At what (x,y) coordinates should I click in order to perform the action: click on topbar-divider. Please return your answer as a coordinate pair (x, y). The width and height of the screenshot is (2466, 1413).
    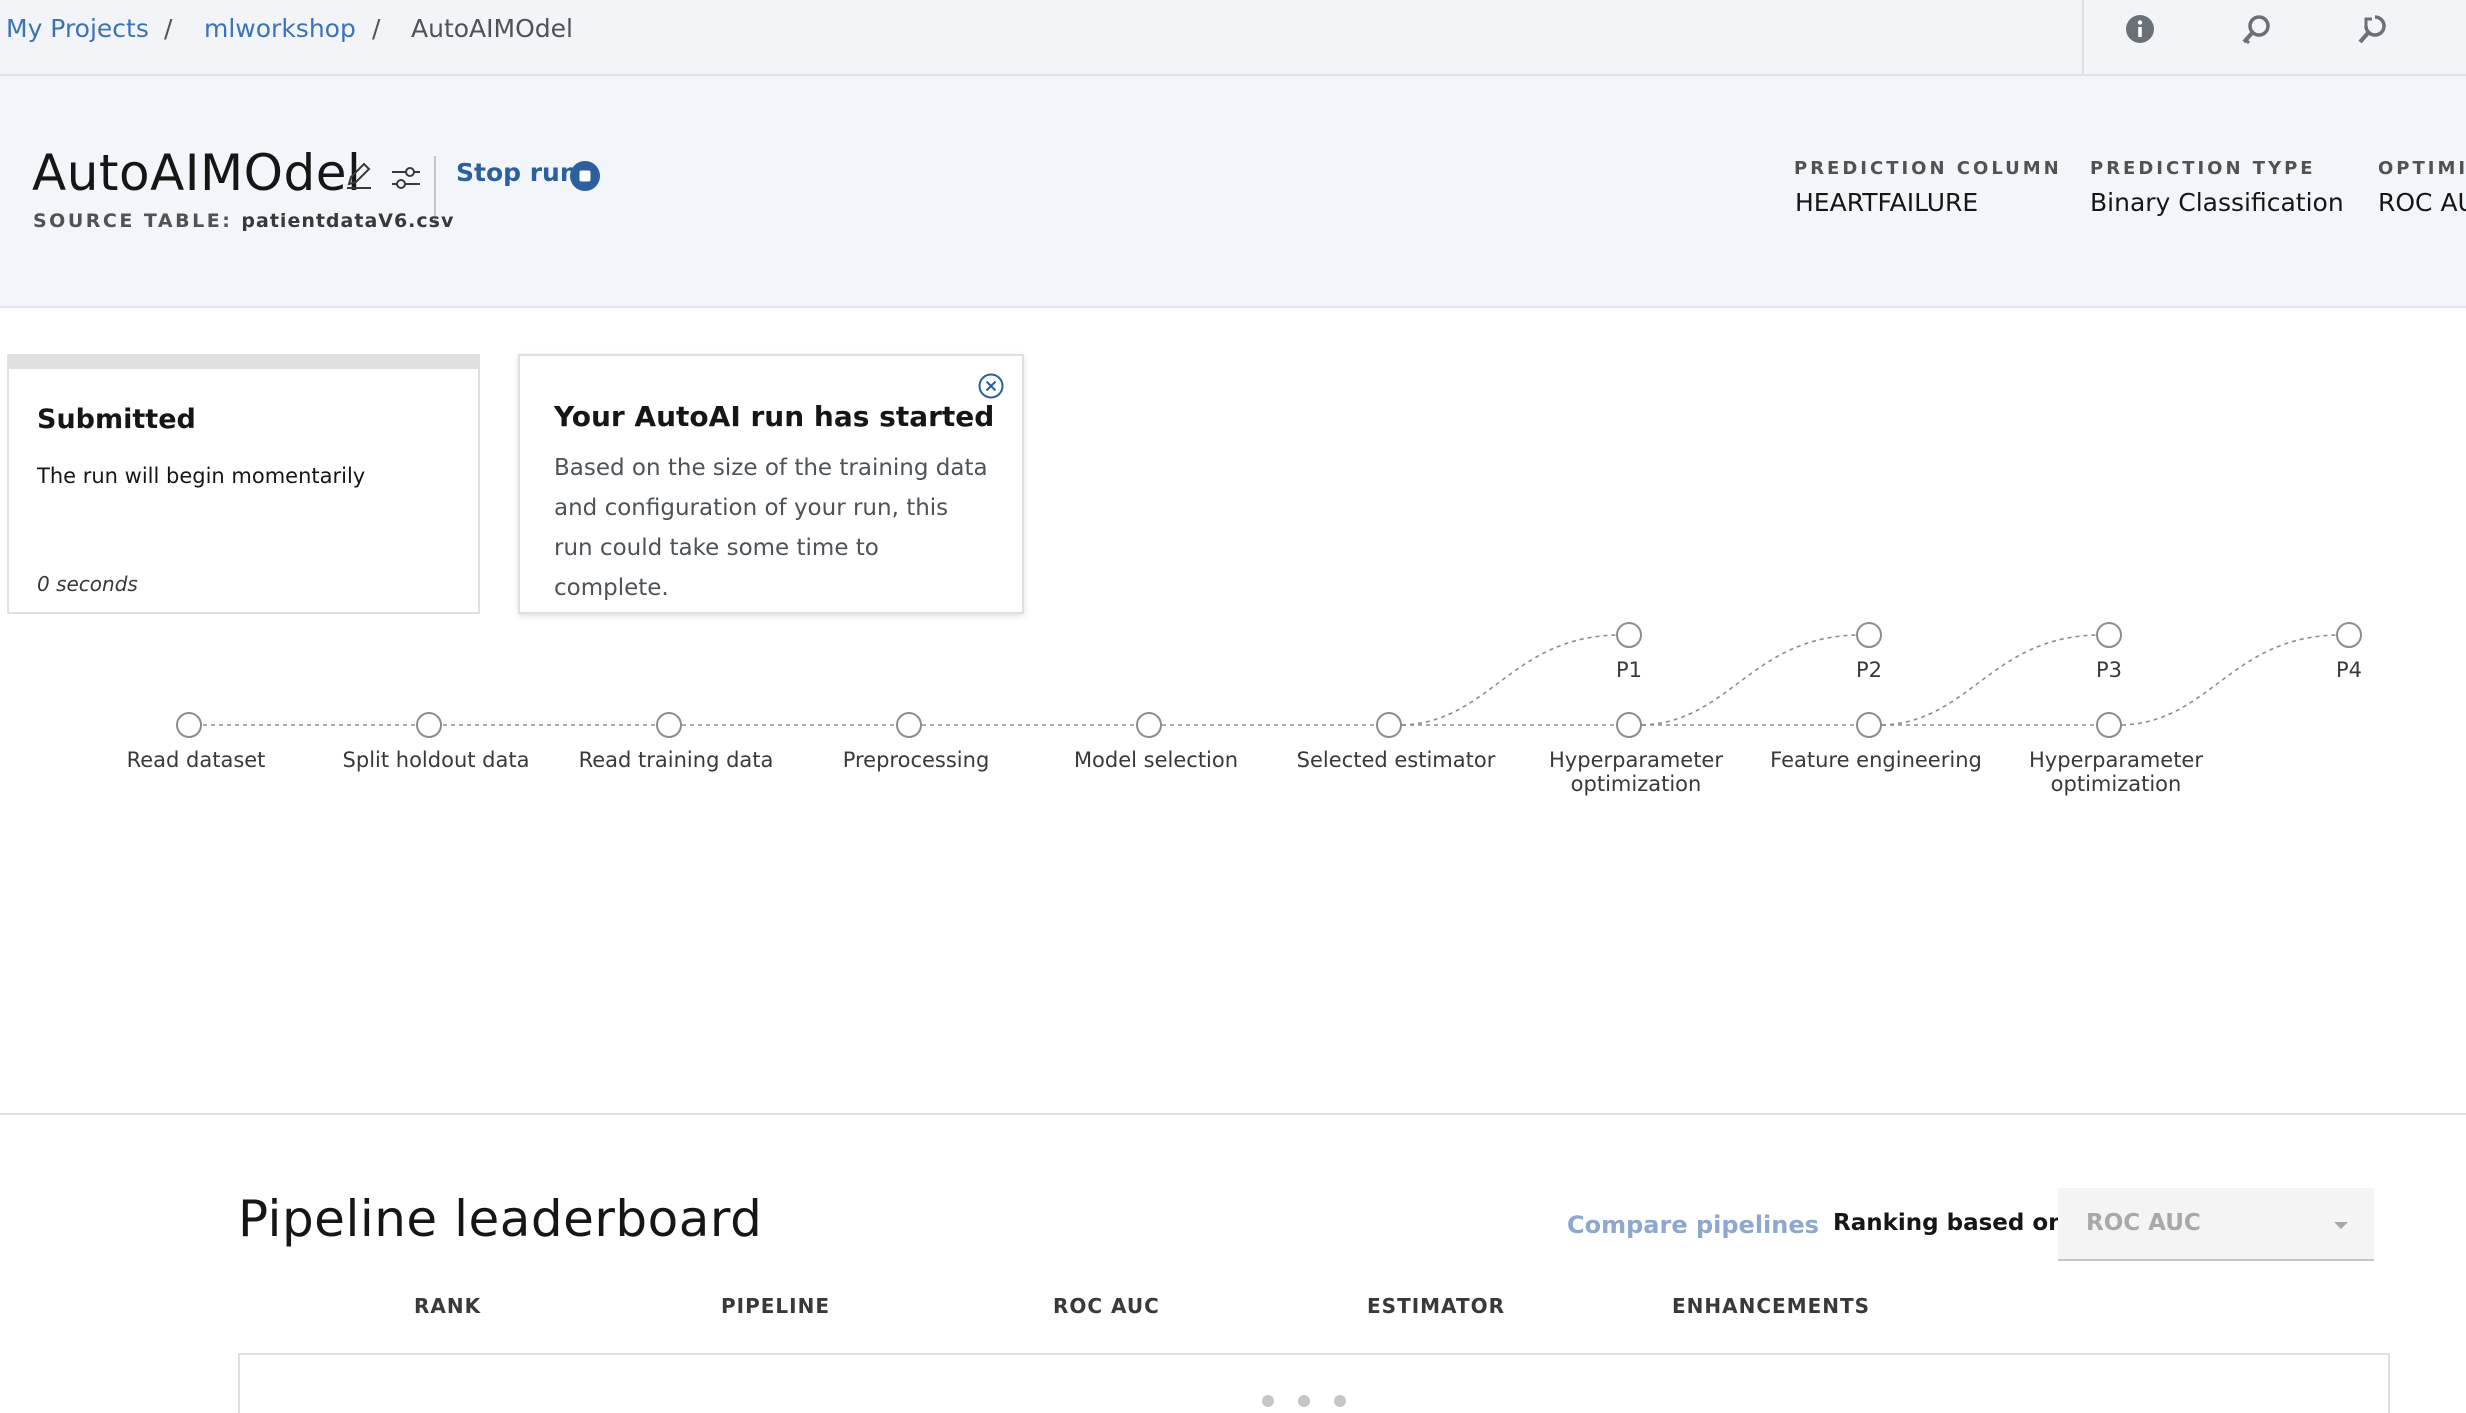
    Looking at the image, I should click on (2083, 37).